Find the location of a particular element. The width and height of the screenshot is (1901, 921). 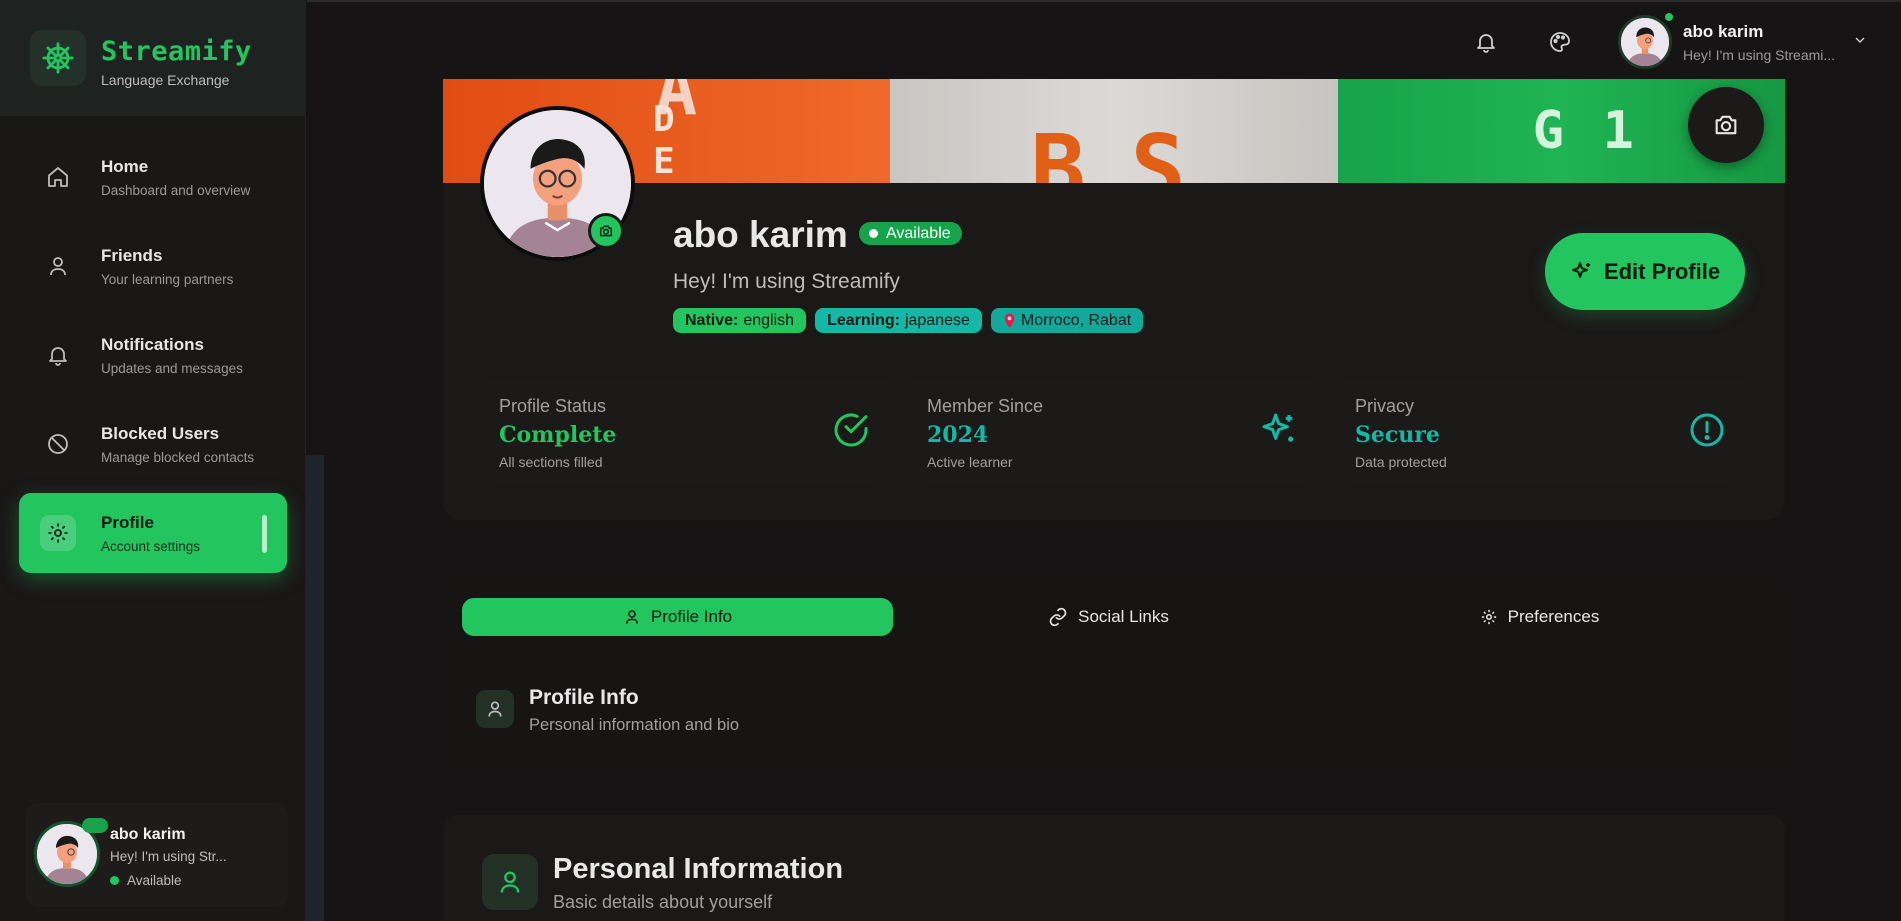

stat-sub: All sections filled is located at coordinates (551, 462).